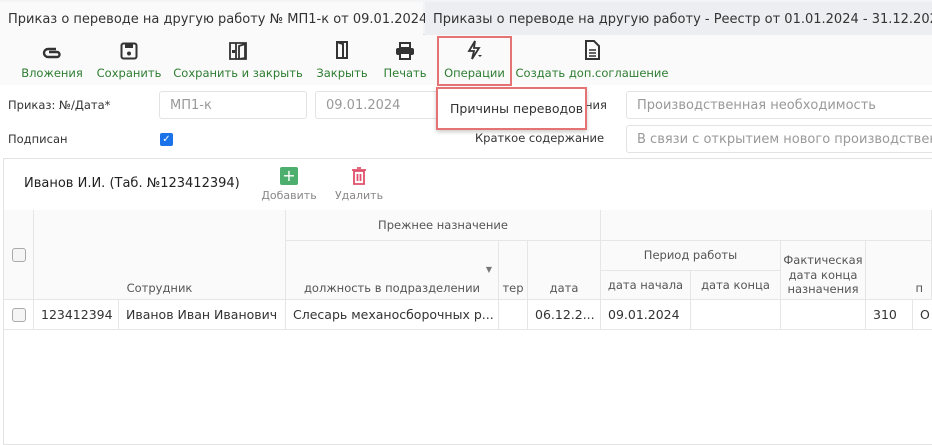 The image size is (932, 445). I want to click on trash-icon, so click(359, 176).